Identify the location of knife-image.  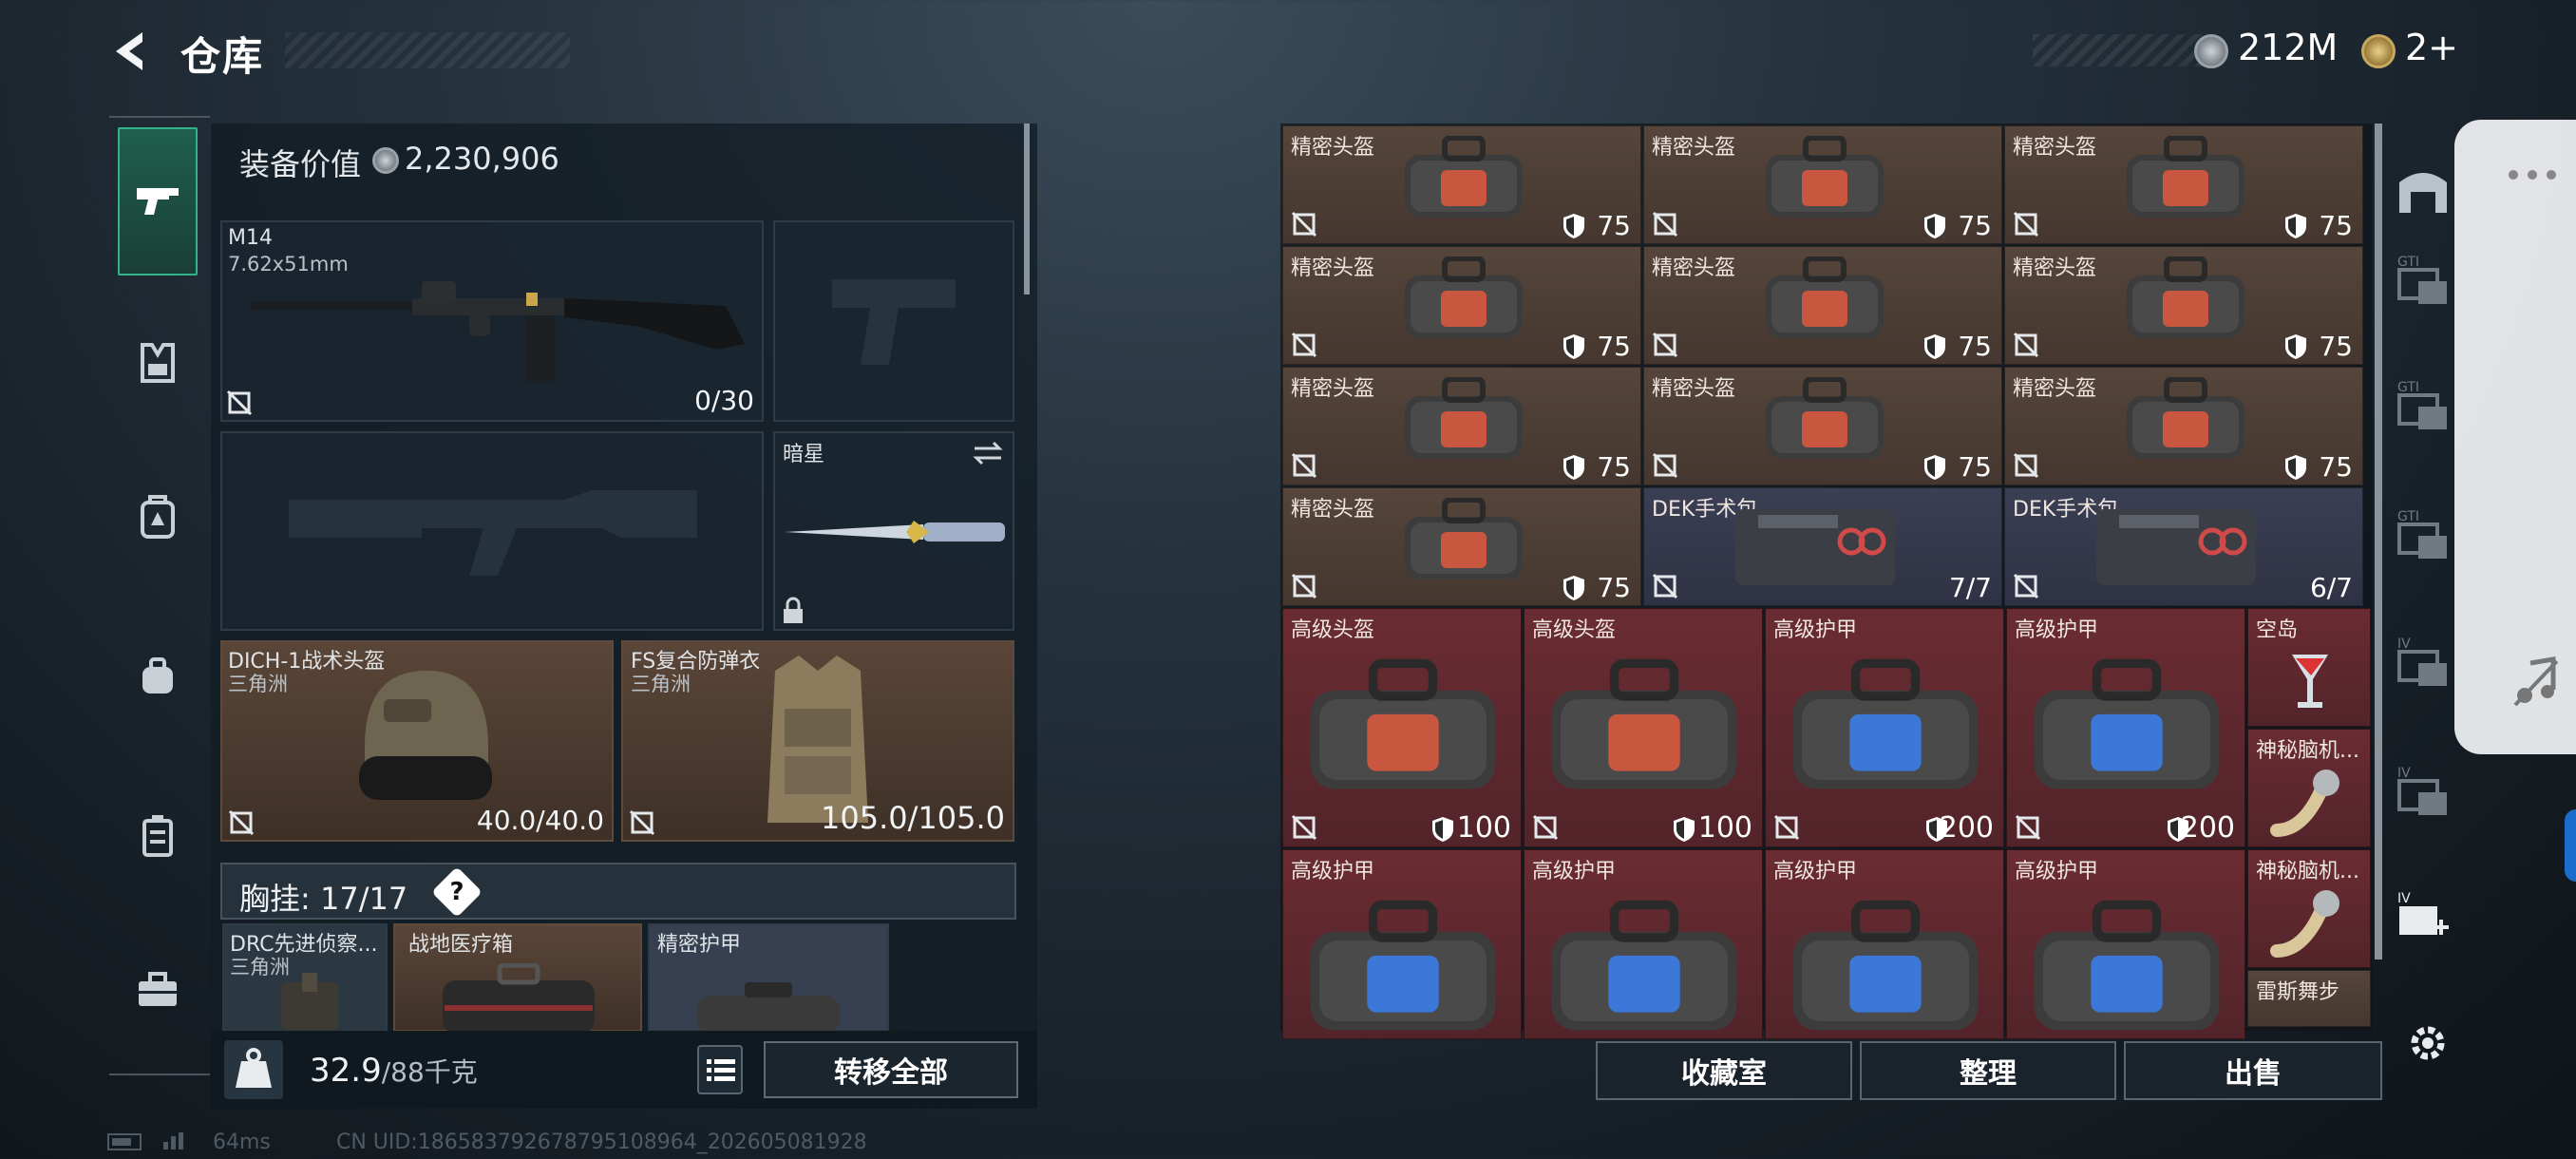
(895, 532).